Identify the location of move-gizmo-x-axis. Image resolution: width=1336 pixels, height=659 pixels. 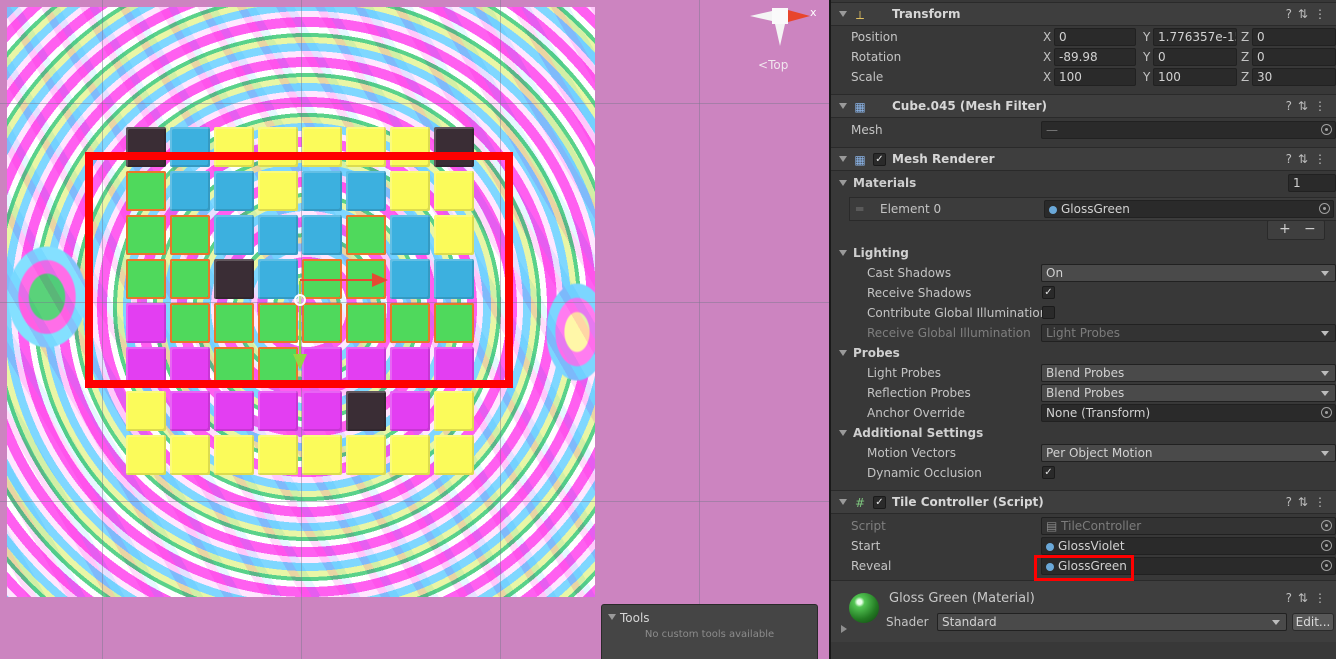
(338, 280).